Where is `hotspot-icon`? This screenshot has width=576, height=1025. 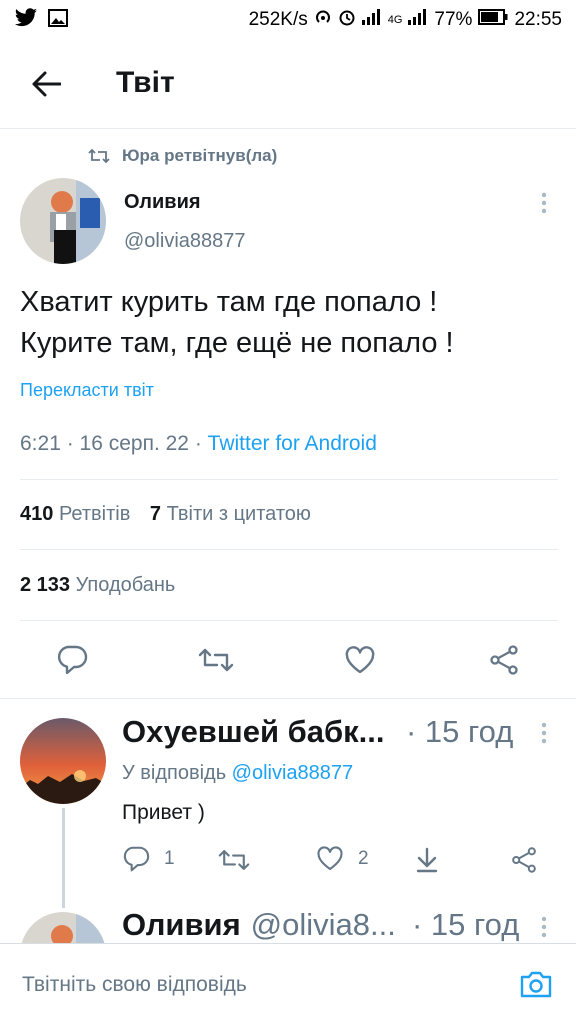 hotspot-icon is located at coordinates (323, 20).